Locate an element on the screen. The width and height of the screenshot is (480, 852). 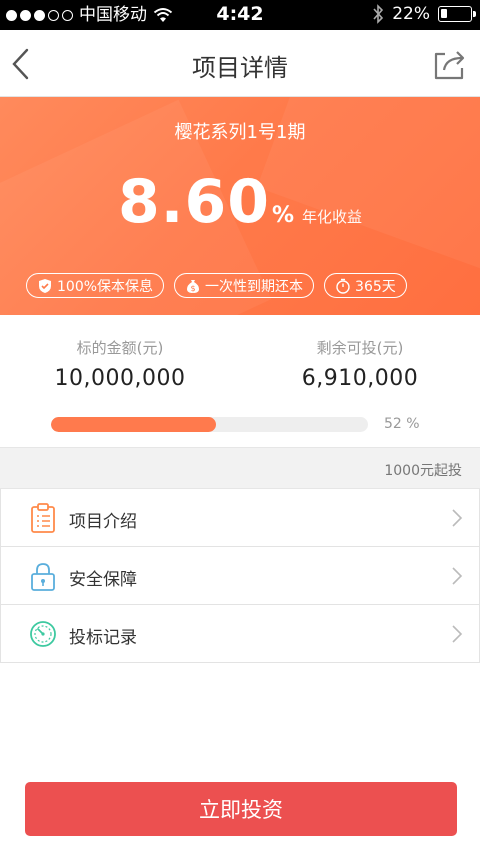
menu-item-security: 安全保障 is located at coordinates (240, 576).